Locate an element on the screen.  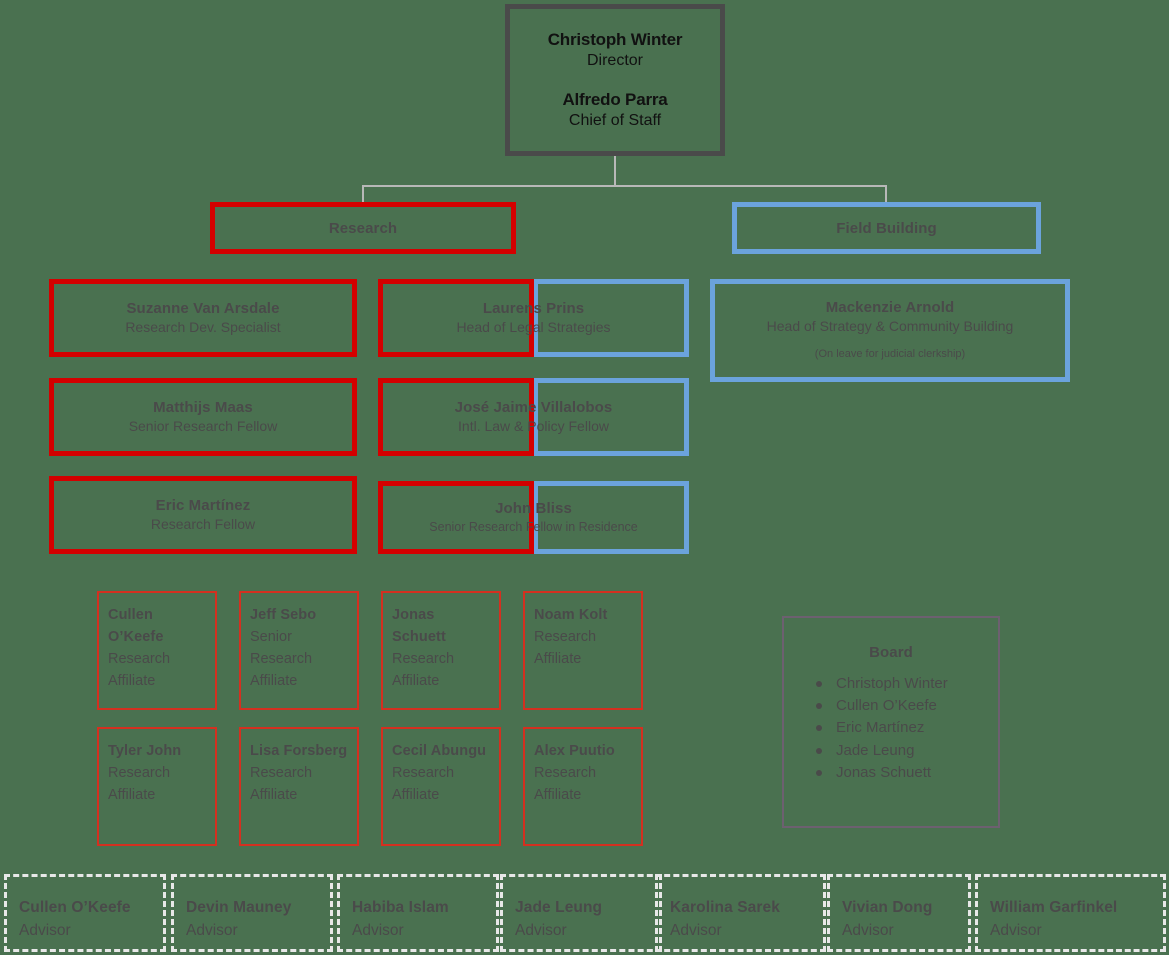
node-affiliate-7: Cecil Abungu Research Affiliate is located at coordinates (441, 786).